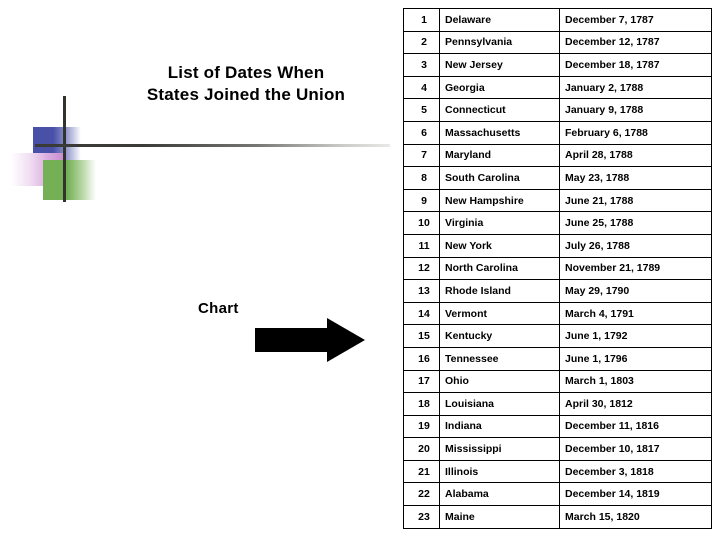 This screenshot has height=540, width=720. I want to click on table-row: 19 Indiana December 11, 1816, so click(557, 426).